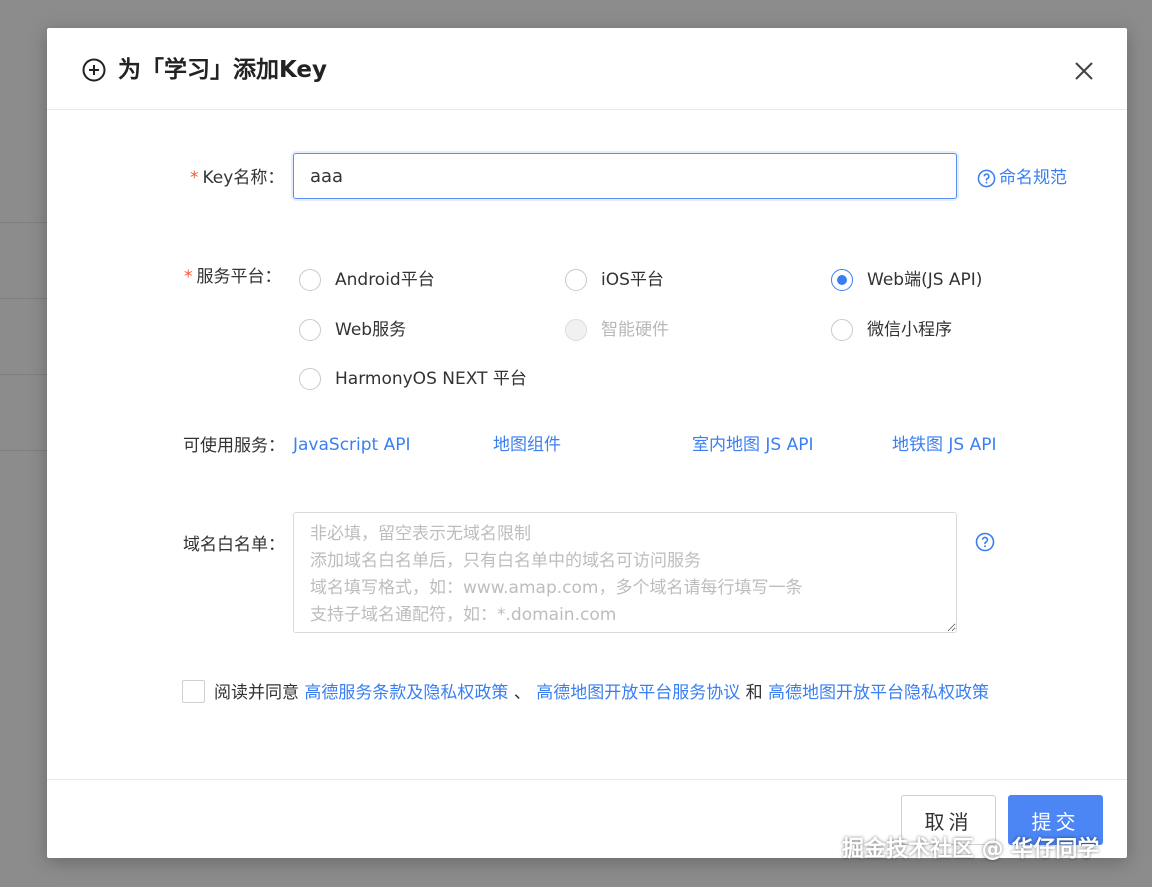  What do you see at coordinates (842, 280) in the screenshot?
I see `radio-circle-selected` at bounding box center [842, 280].